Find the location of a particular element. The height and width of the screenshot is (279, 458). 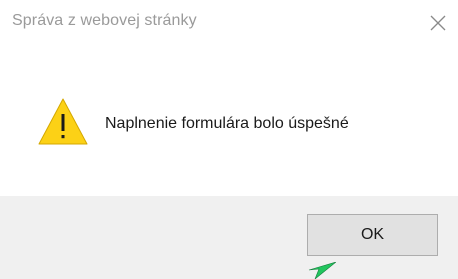

dialog-message: Naplnenie formulára bolo úspešné is located at coordinates (227, 123).